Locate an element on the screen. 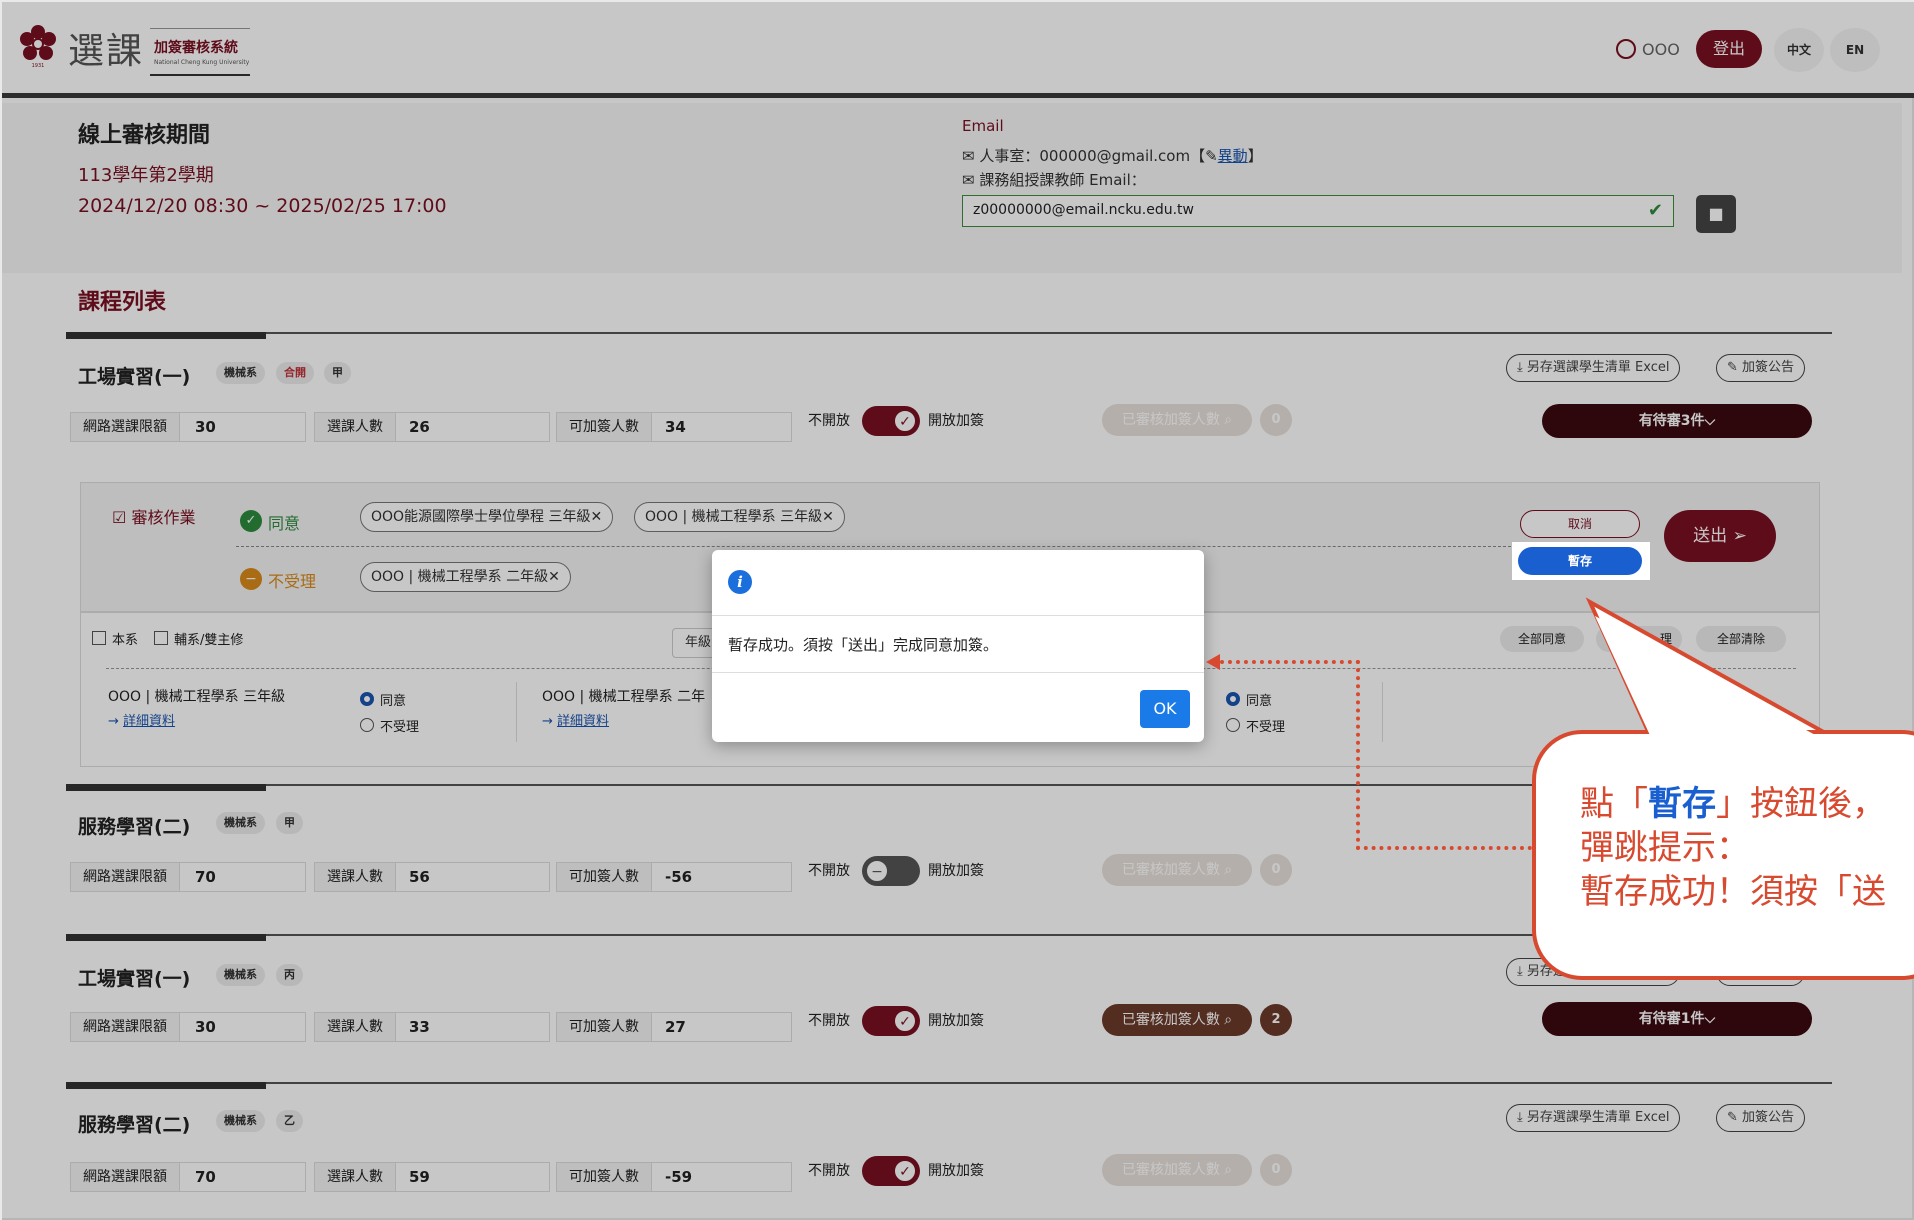  callout-tail-cover is located at coordinates (1713, 680).